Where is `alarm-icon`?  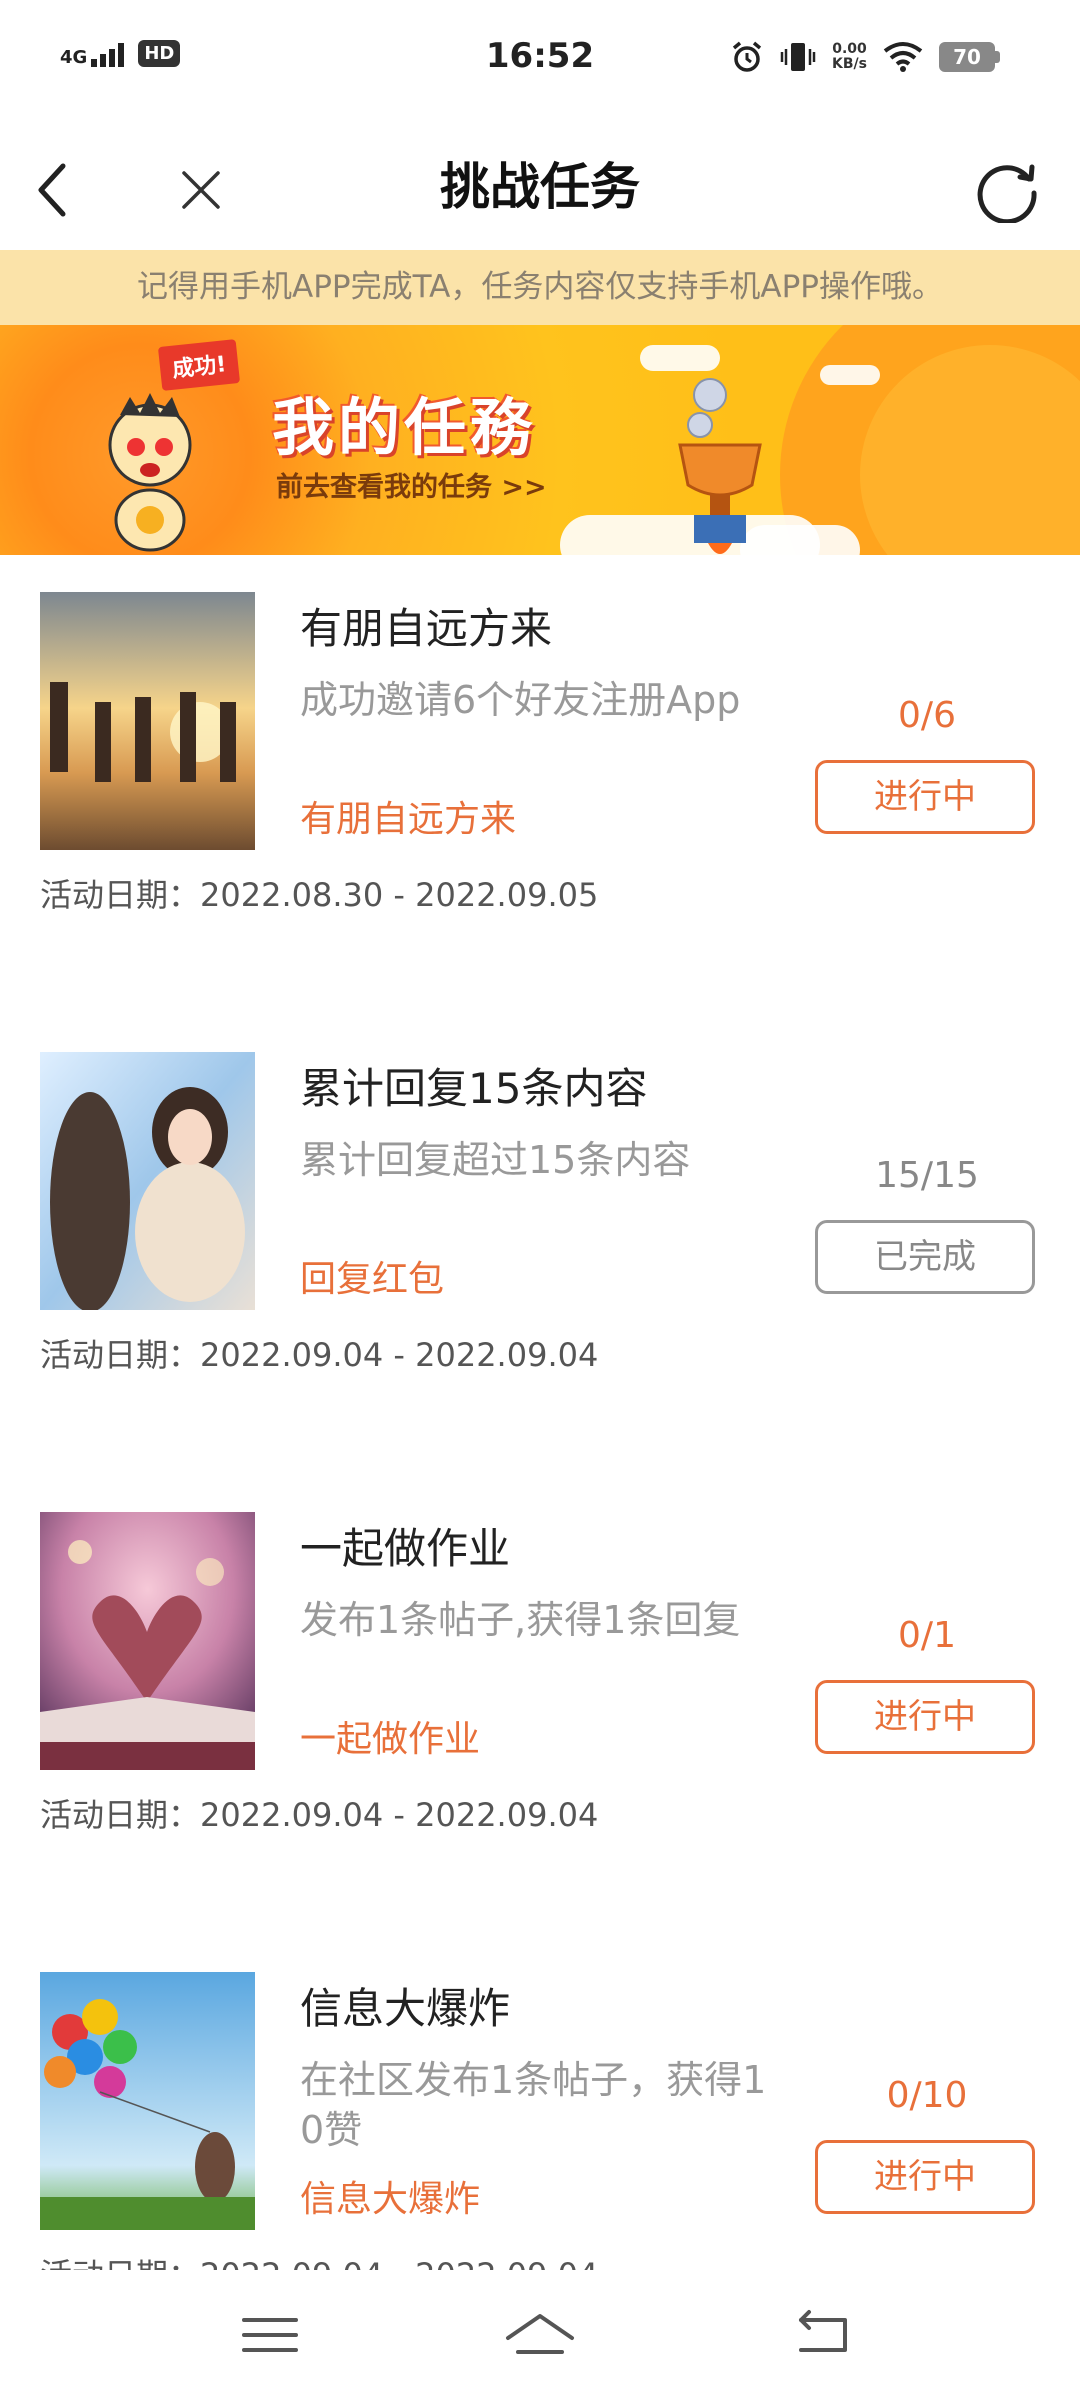
alarm-icon is located at coordinates (747, 56).